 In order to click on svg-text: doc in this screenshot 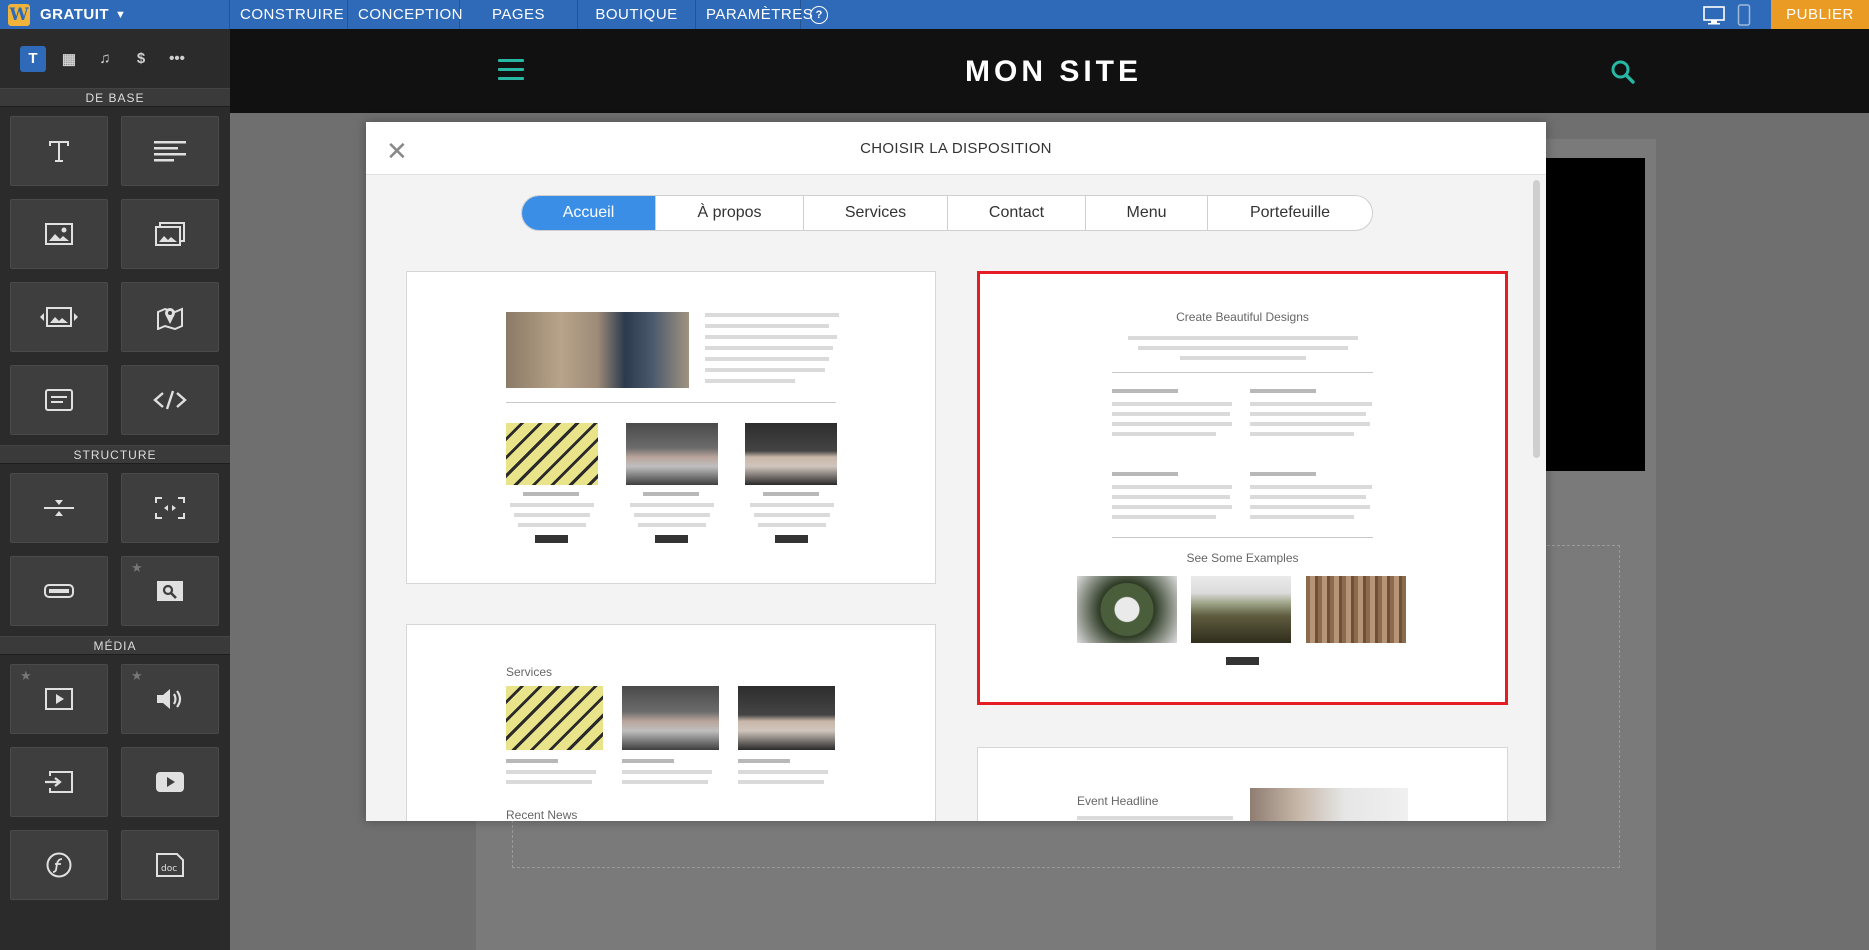, I will do `click(169, 869)`.